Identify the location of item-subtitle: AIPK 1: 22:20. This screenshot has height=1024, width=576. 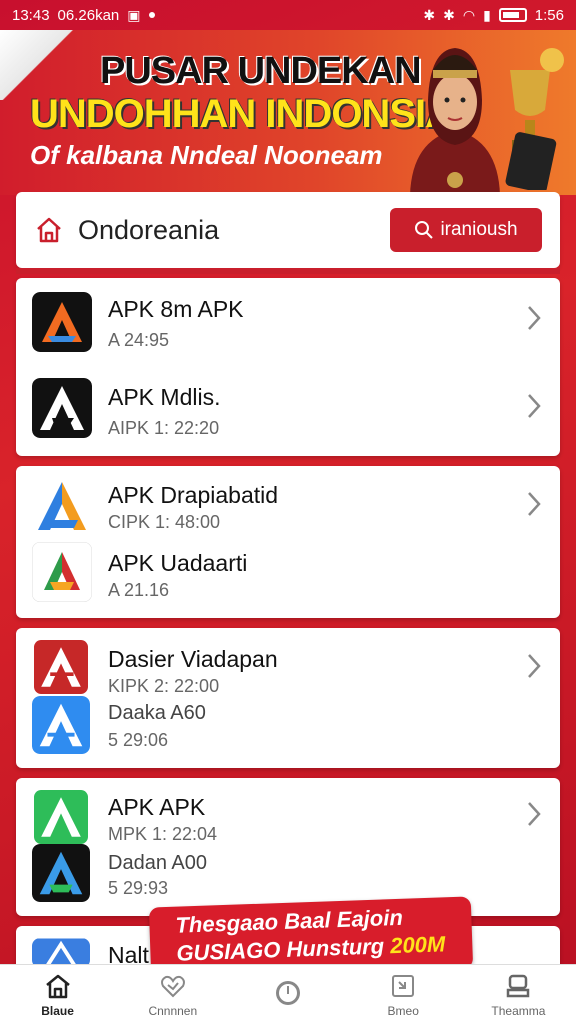
(164, 428).